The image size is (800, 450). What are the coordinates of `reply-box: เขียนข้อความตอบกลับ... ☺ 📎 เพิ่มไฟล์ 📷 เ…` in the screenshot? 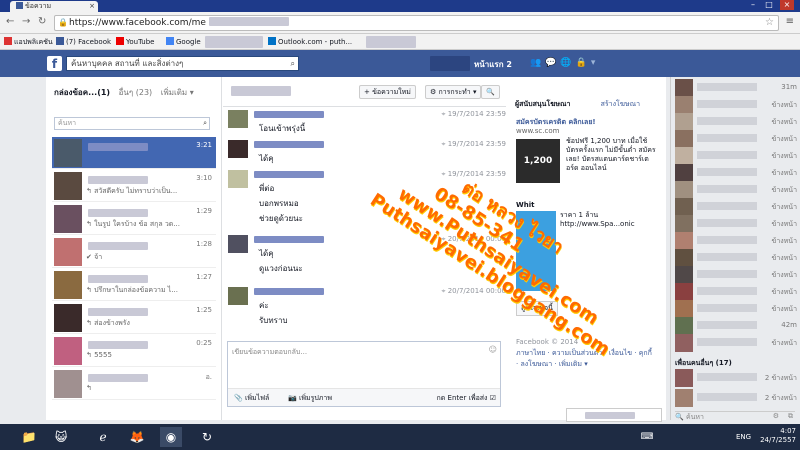 It's located at (364, 374).